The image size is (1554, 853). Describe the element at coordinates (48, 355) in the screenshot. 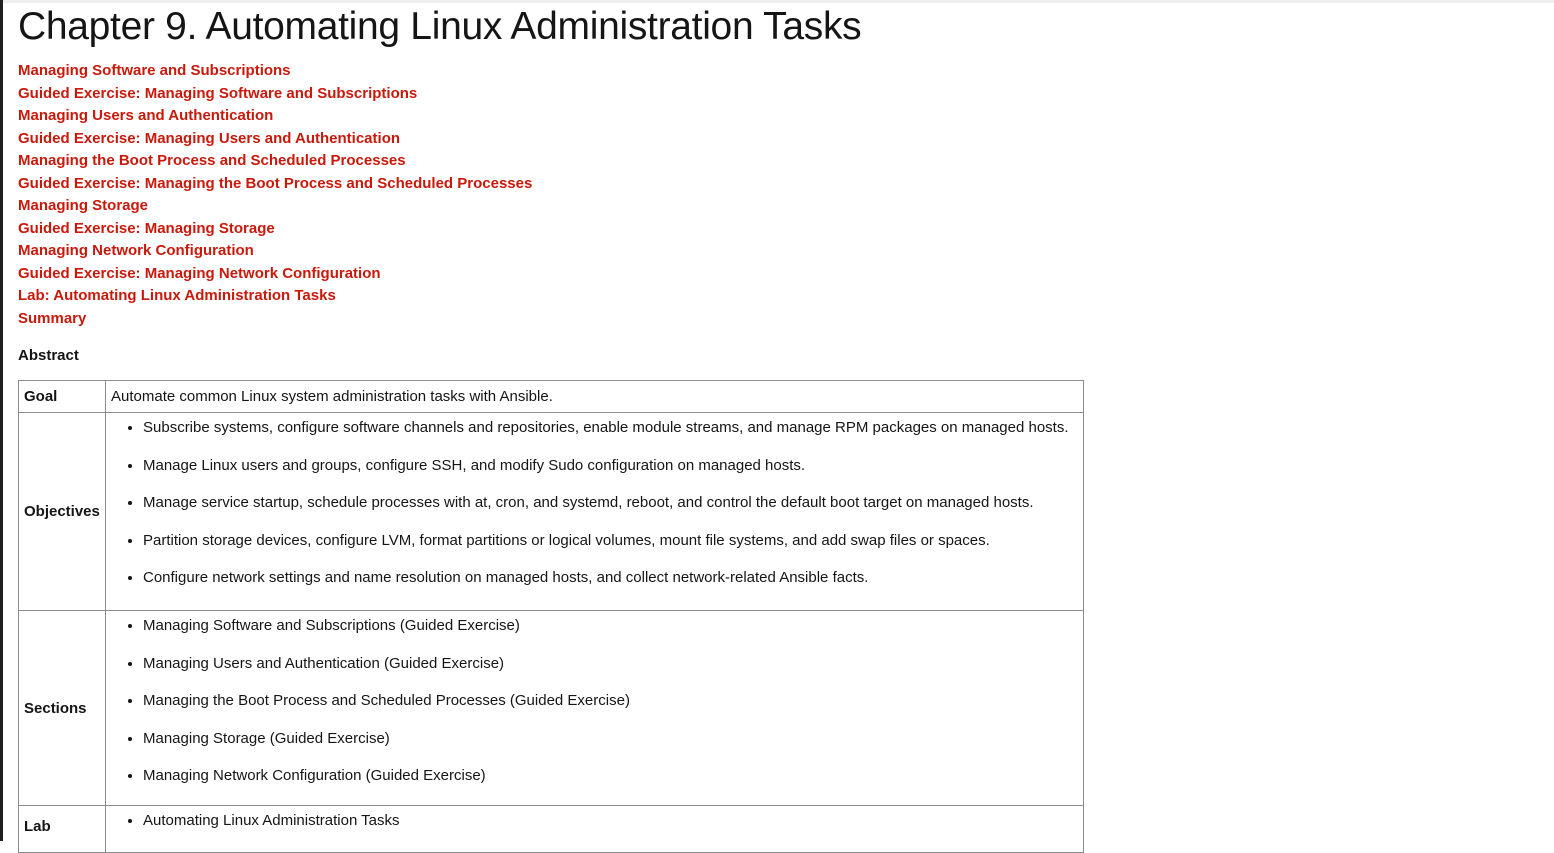

I see `abstract-heading: Abstract` at that location.